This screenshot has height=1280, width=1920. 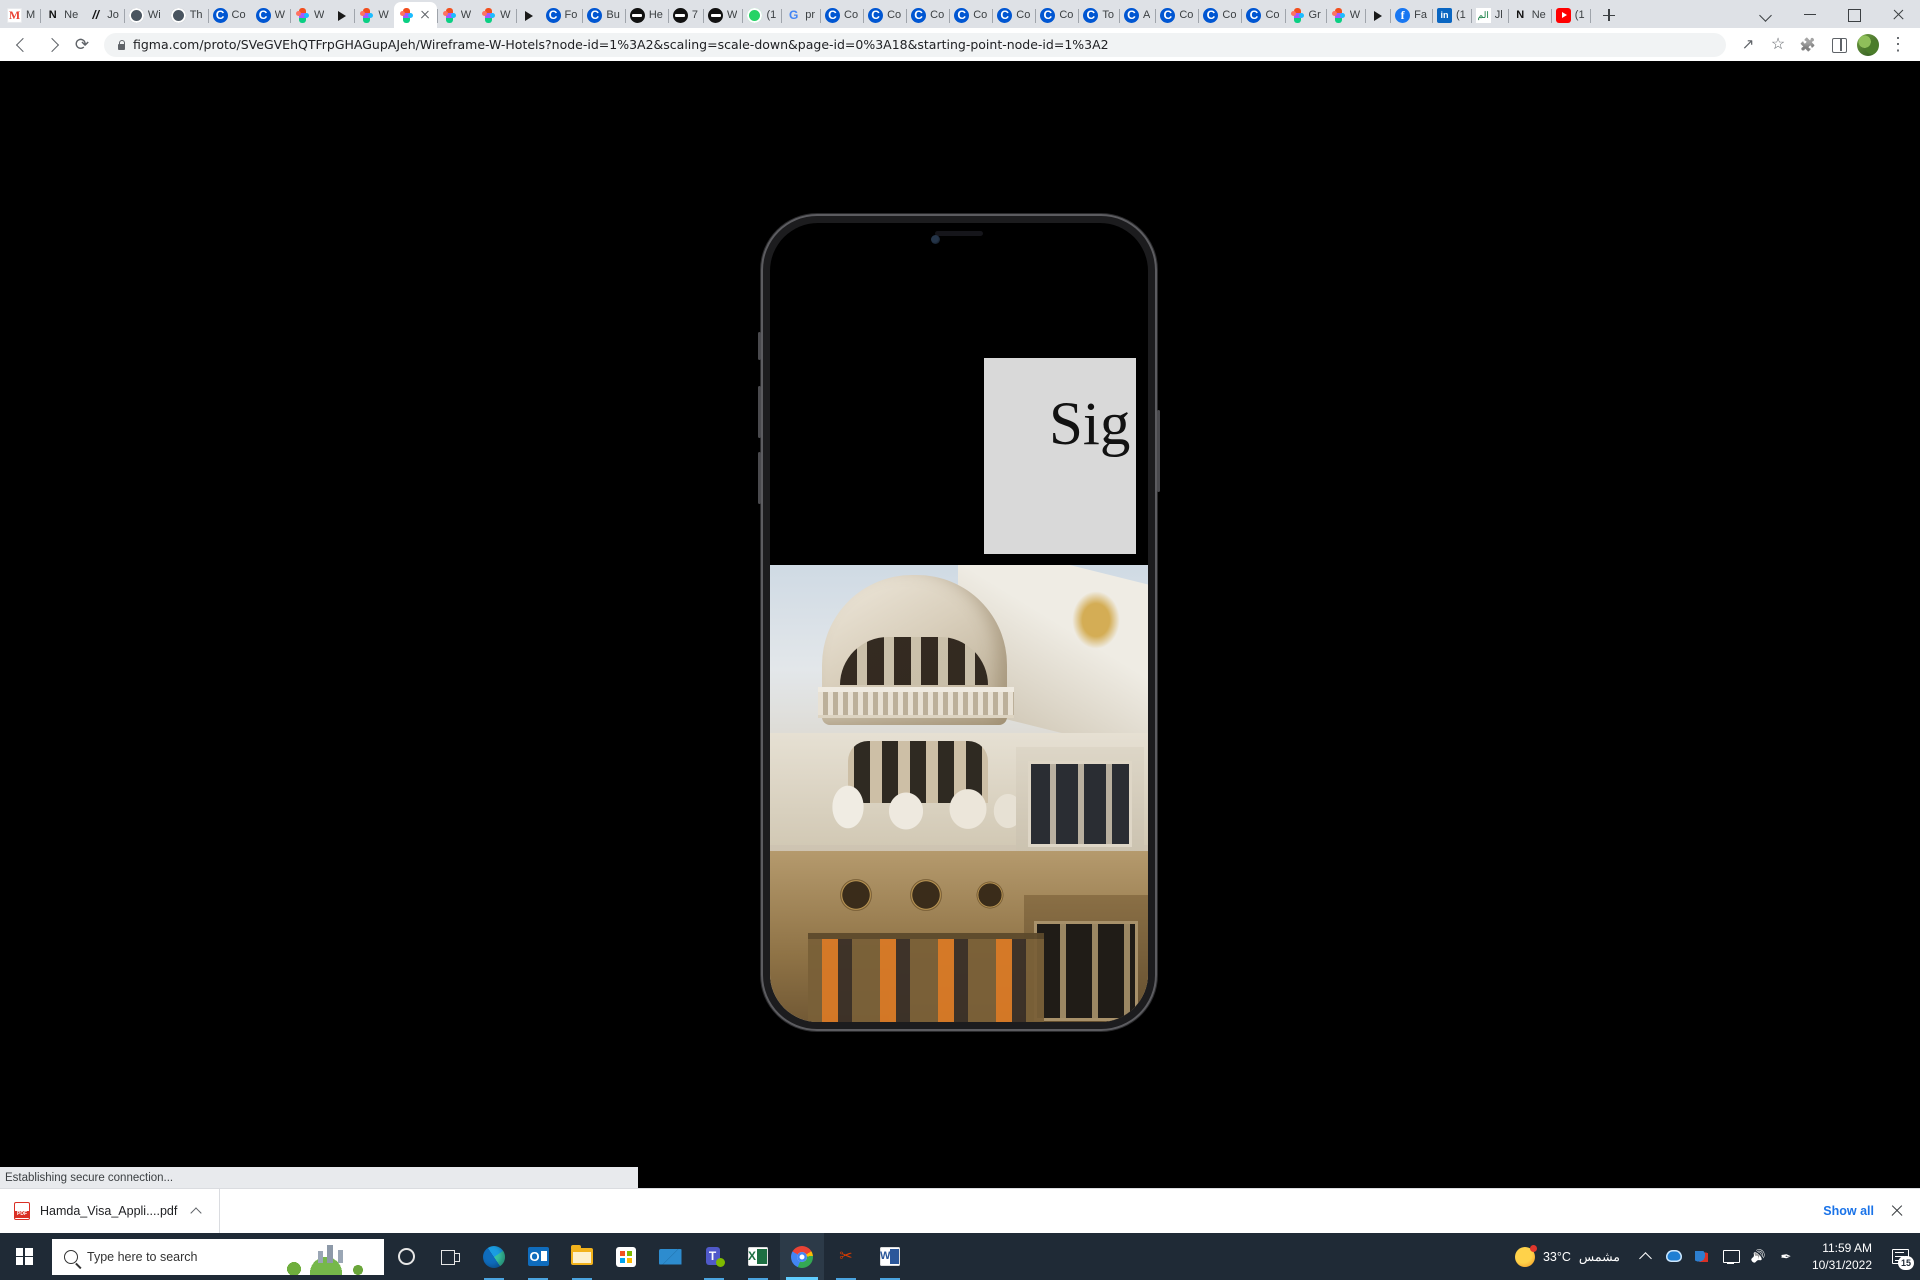 What do you see at coordinates (425, 15) in the screenshot?
I see `close-tab-icon` at bounding box center [425, 15].